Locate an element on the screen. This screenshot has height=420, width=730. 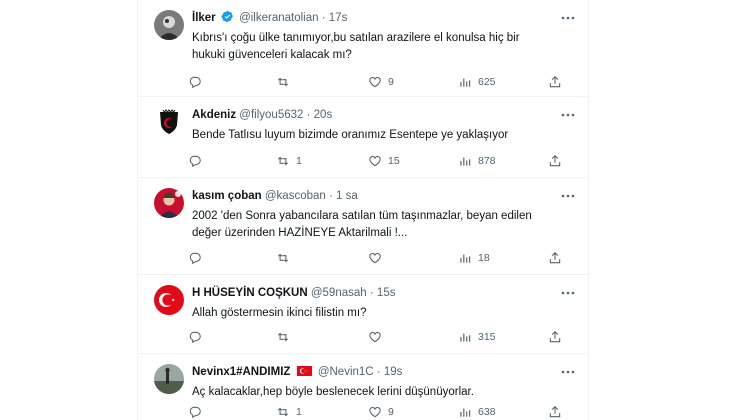
tweet-actions: 1 15 878 is located at coordinates (383, 161).